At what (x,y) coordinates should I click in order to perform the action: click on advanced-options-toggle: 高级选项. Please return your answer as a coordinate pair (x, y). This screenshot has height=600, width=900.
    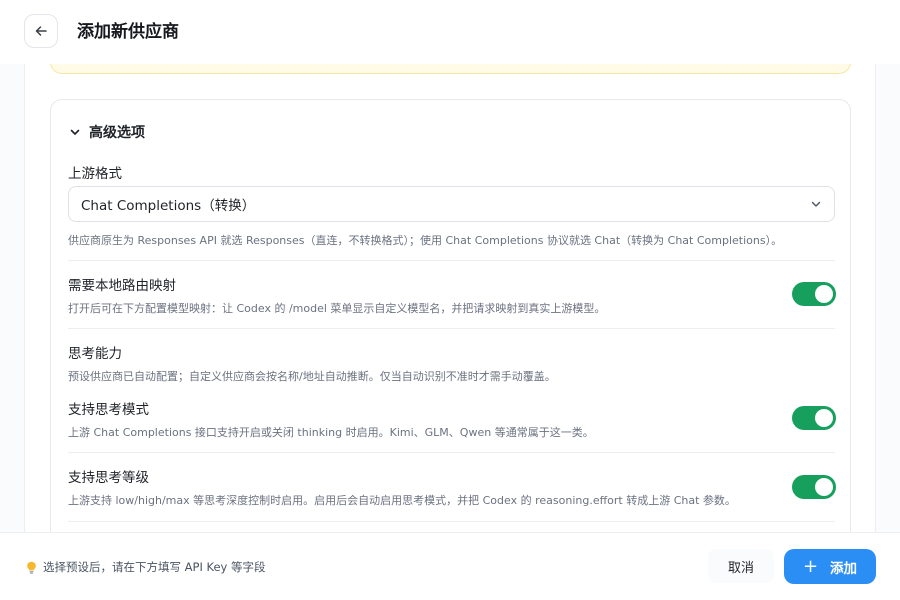
    Looking at the image, I should click on (107, 132).